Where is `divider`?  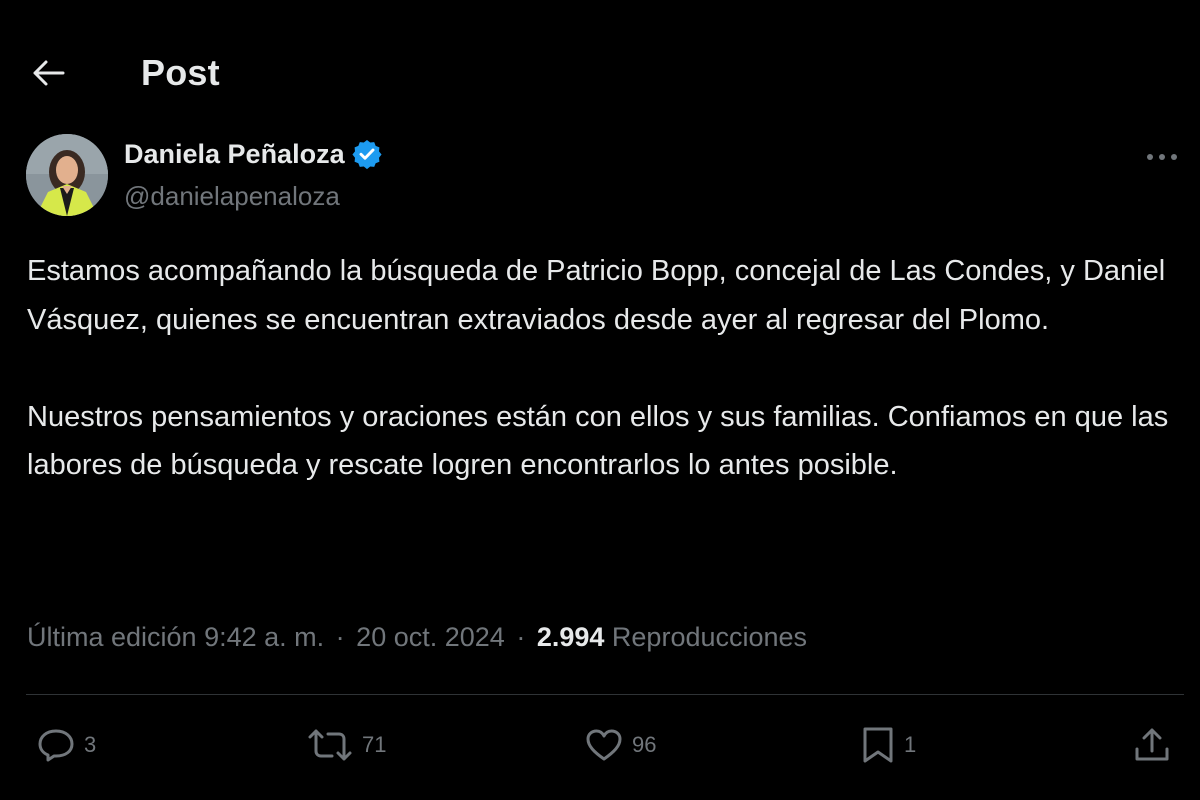 divider is located at coordinates (605, 694).